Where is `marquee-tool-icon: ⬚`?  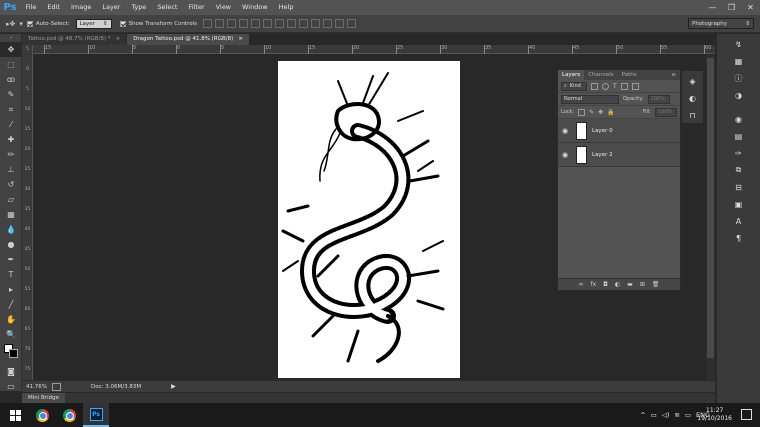
marquee-tool-icon: ⬚ is located at coordinates (11, 64).